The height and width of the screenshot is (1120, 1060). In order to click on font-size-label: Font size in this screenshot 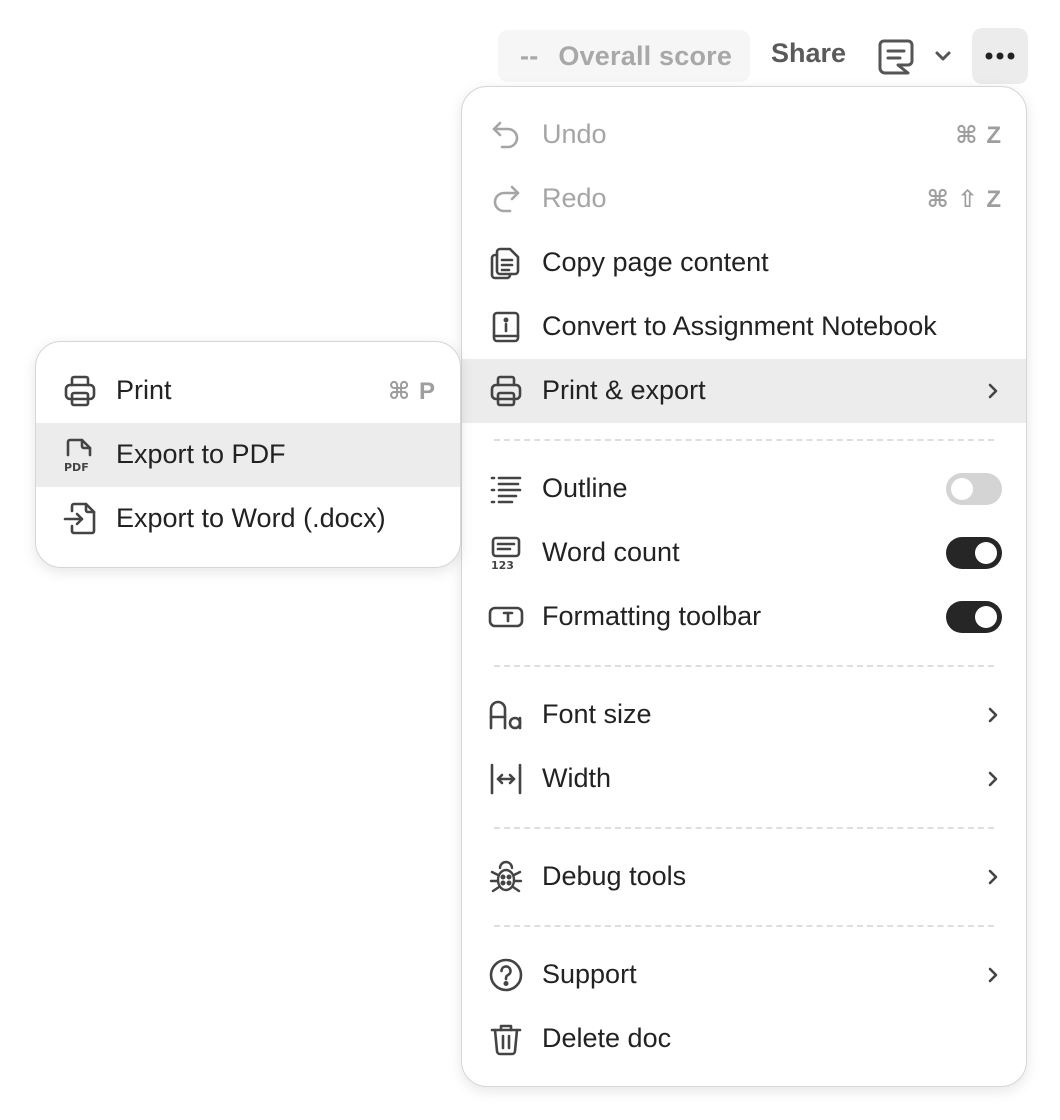, I will do `click(597, 714)`.